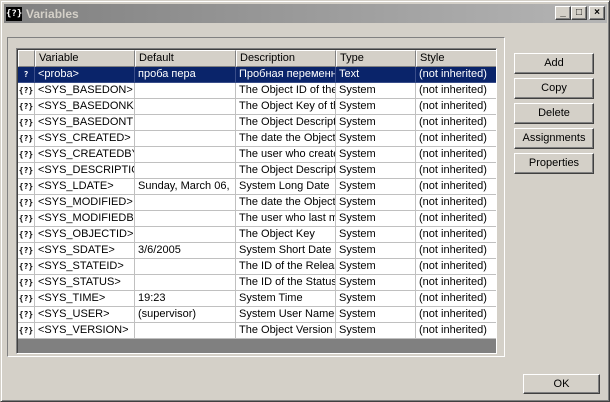 This screenshot has height=402, width=610. What do you see at coordinates (286, 219) in the screenshot?
I see `cell-description: The user who last m` at bounding box center [286, 219].